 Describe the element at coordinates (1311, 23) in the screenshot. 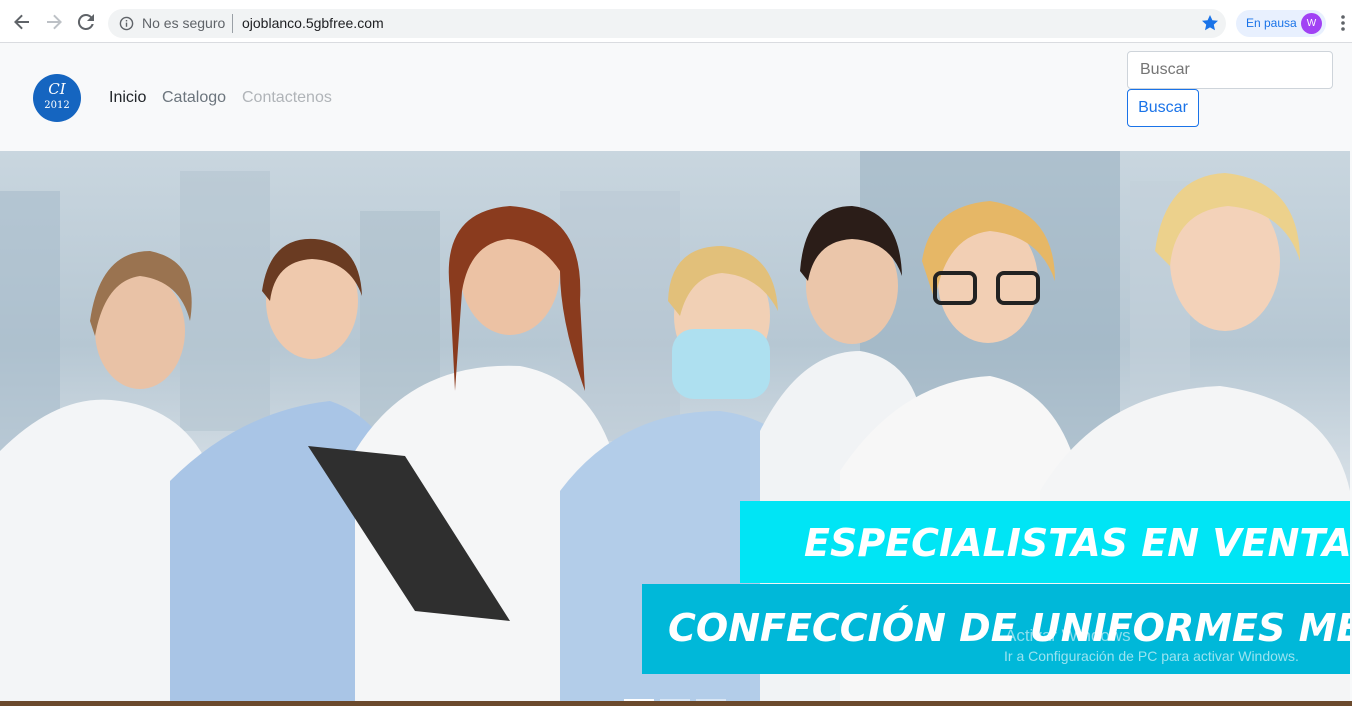

I see `avatar: W` at that location.